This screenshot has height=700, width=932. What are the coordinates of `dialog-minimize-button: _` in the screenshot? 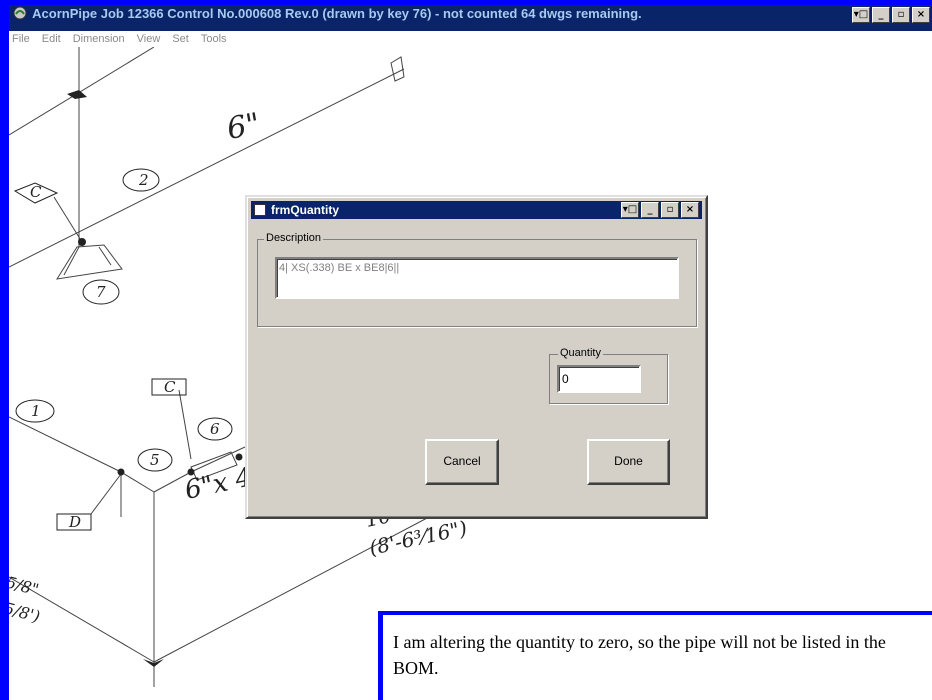 It's located at (650, 210).